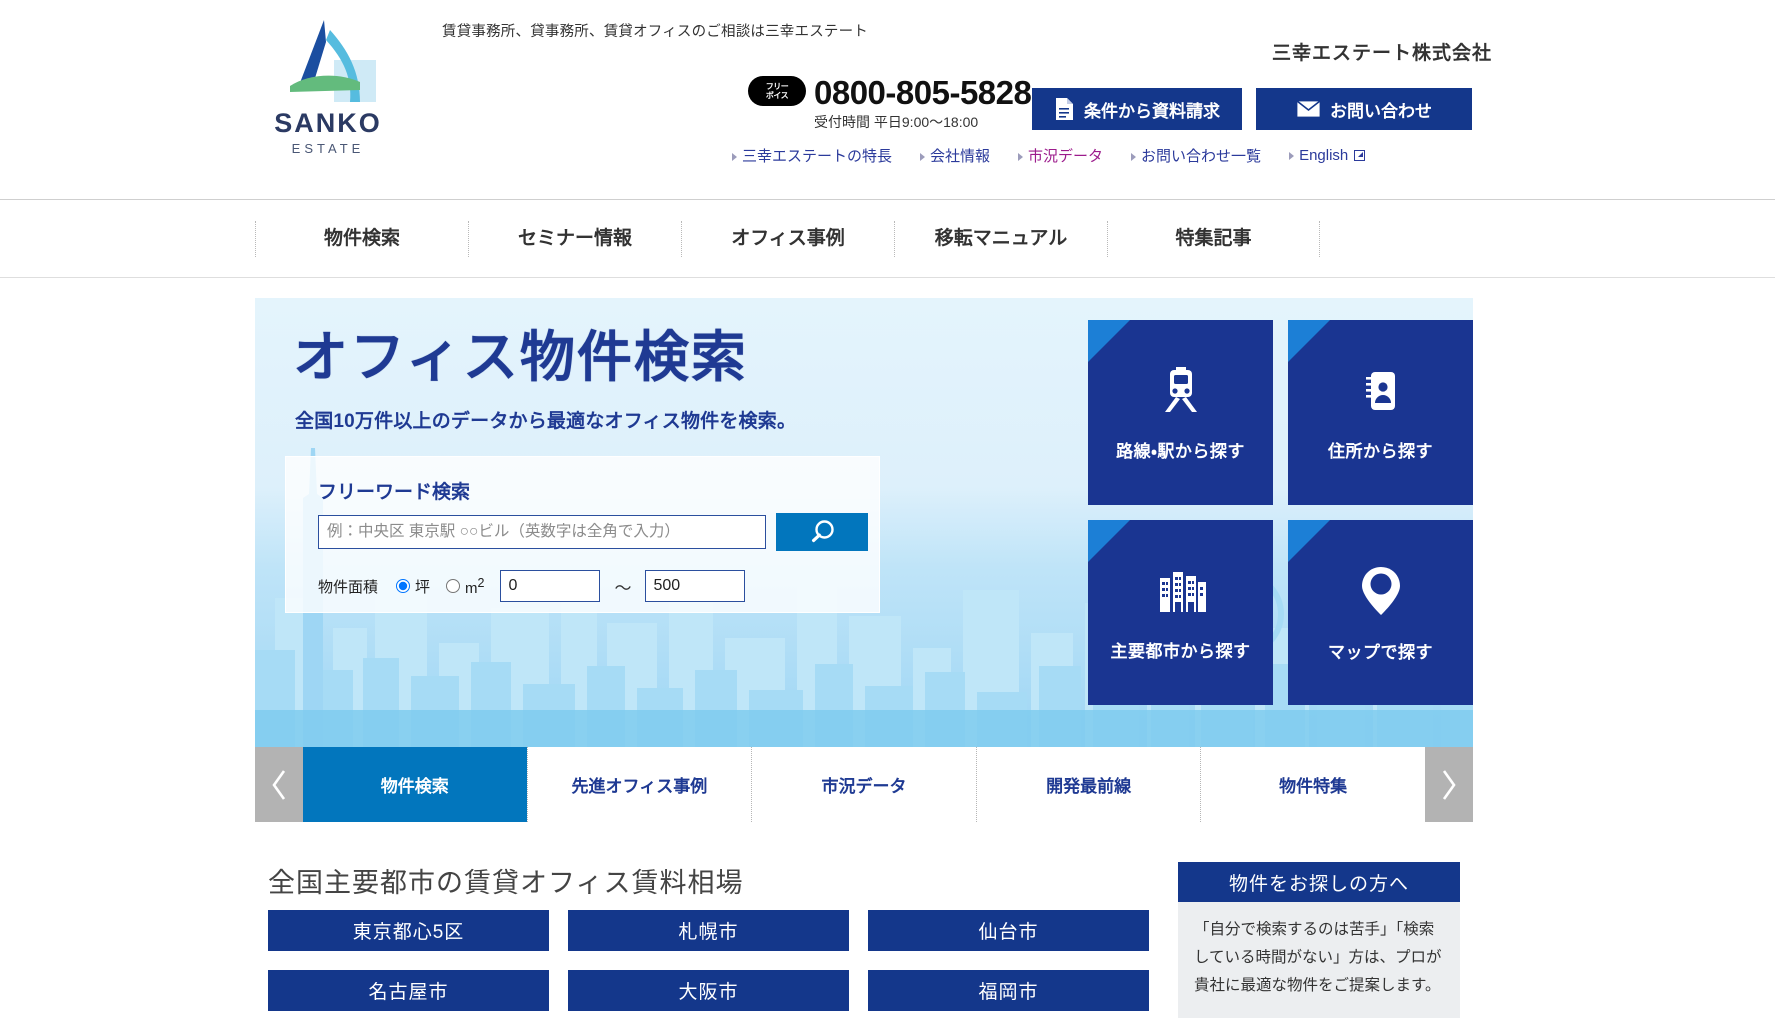 The image size is (1775, 1026). I want to click on hero-subtitle: 全国10万件以上のデータから最適なオフィス物件を検索。, so click(546, 421).